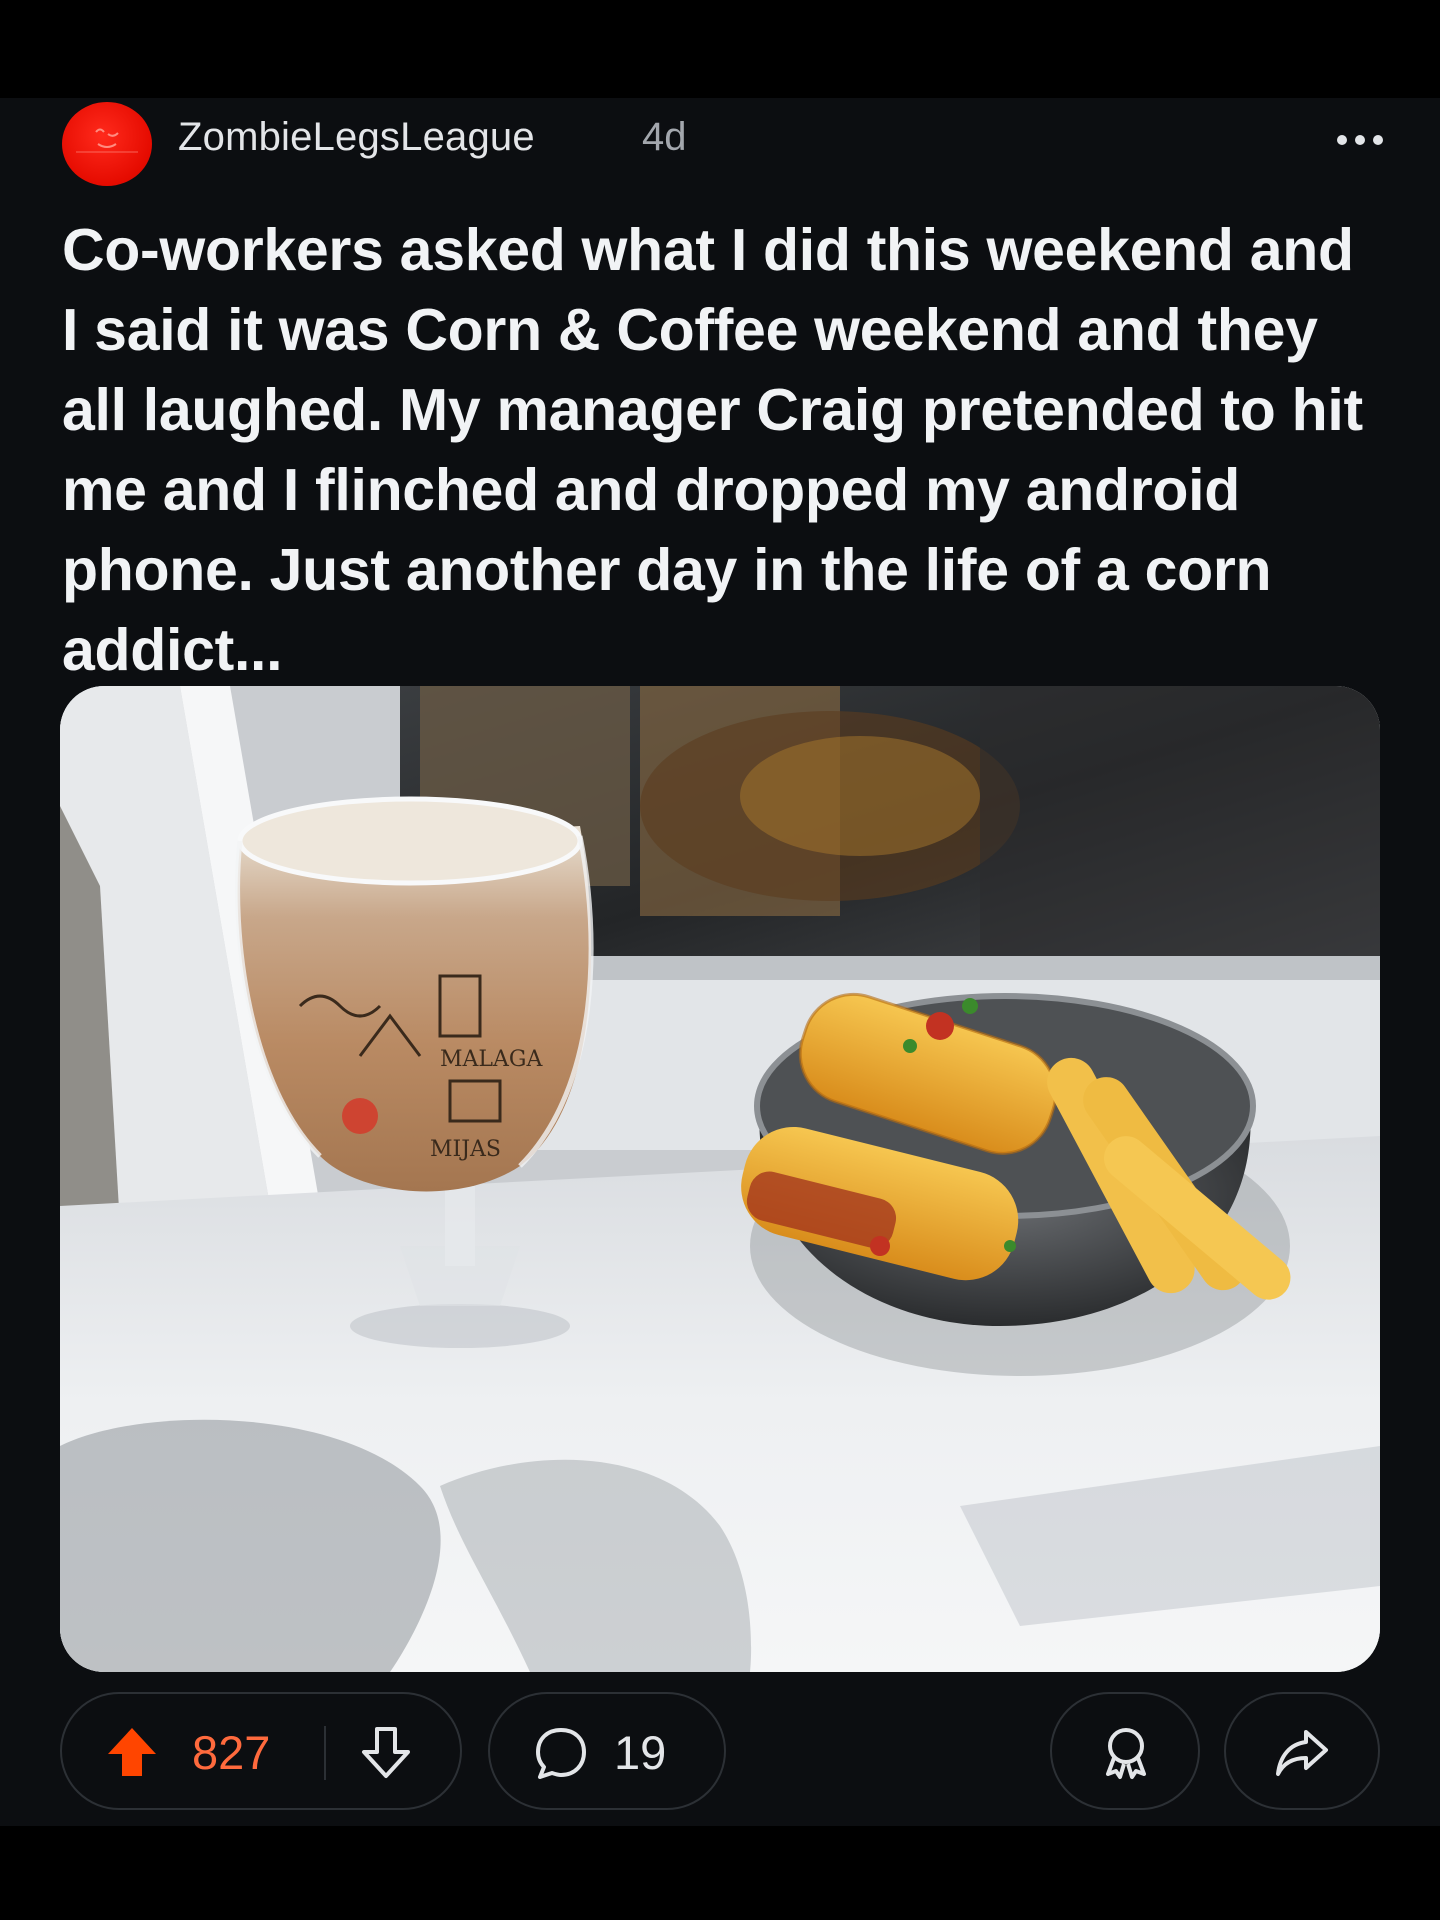  I want to click on award-icon, so click(1126, 1752).